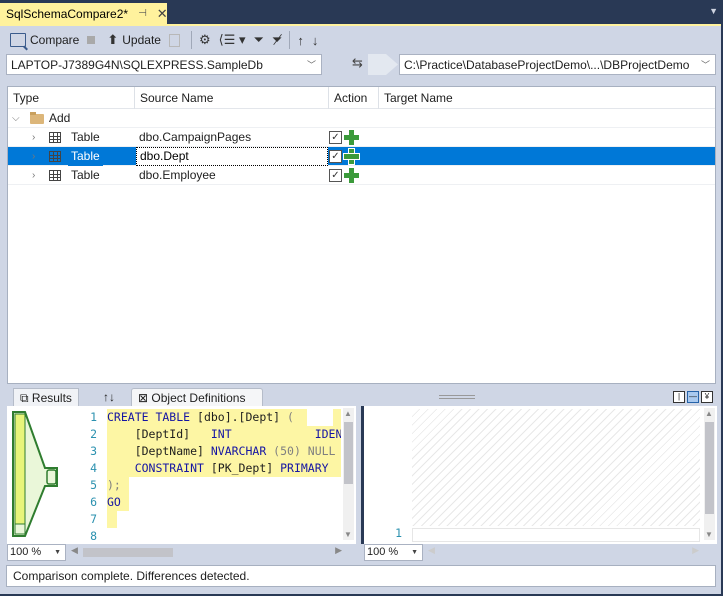  I want to click on table-row: › Table dbo.Employee ✓, so click(361, 175).